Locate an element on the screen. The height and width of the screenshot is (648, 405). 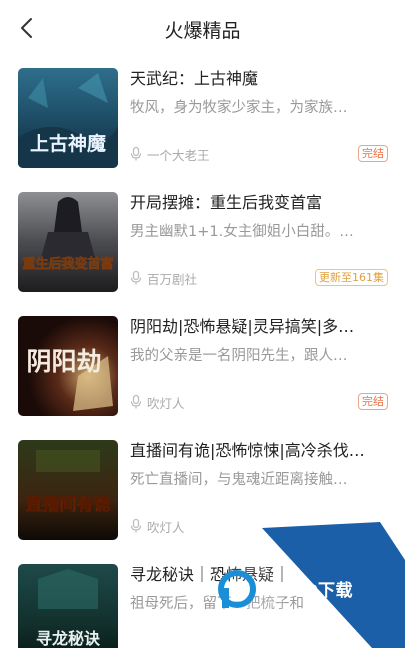
book-cover: 阴阳劫 is located at coordinates (68, 366).